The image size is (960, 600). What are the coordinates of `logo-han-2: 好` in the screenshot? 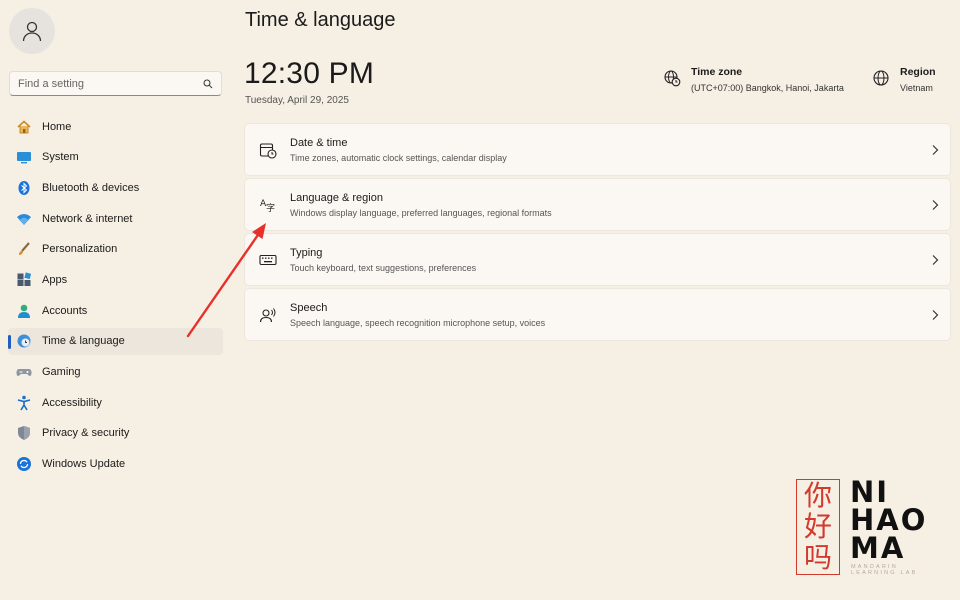 It's located at (817, 526).